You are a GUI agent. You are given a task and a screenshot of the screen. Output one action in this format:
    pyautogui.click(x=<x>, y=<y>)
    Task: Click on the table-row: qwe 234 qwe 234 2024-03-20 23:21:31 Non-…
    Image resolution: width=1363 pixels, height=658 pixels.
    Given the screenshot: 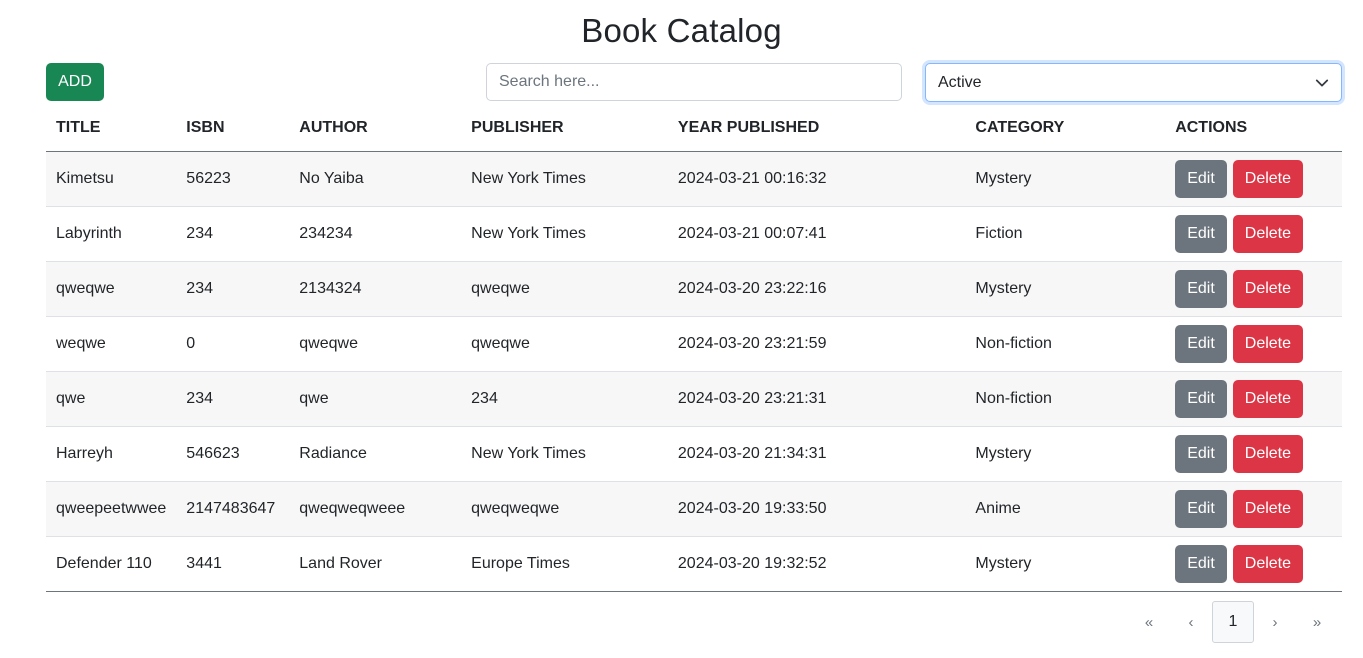 What is the action you would take?
    pyautogui.click(x=694, y=399)
    